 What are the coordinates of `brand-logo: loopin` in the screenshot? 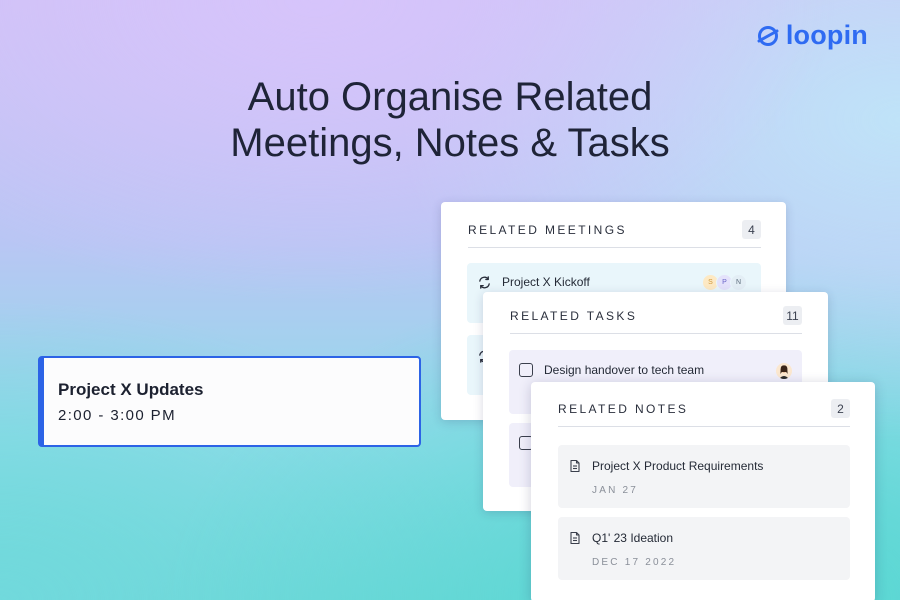 It's located at (812, 35).